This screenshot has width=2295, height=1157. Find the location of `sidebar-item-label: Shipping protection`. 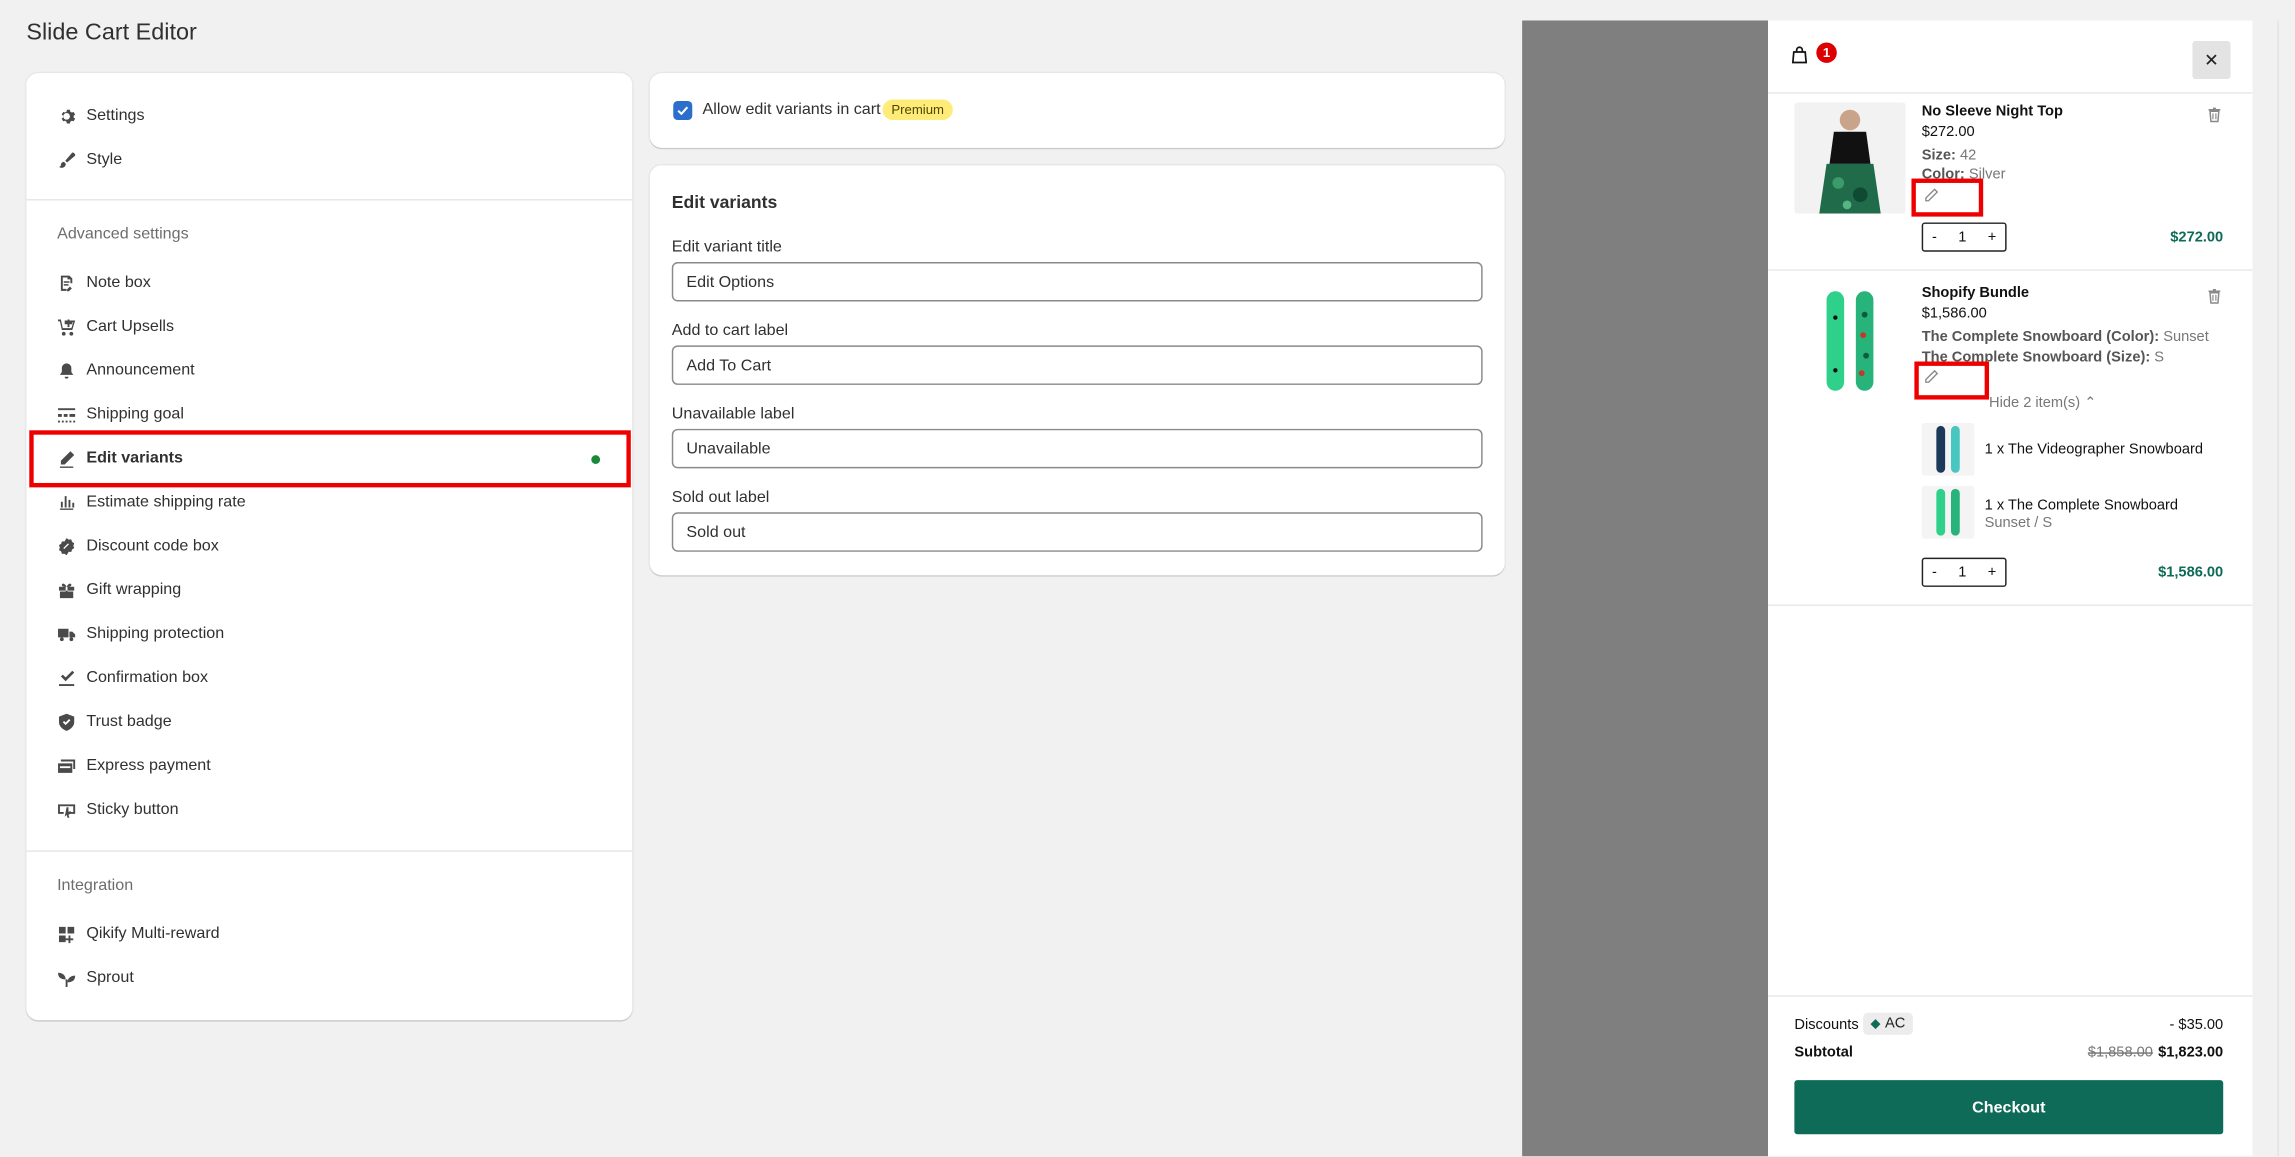

sidebar-item-label: Shipping protection is located at coordinates (155, 633).